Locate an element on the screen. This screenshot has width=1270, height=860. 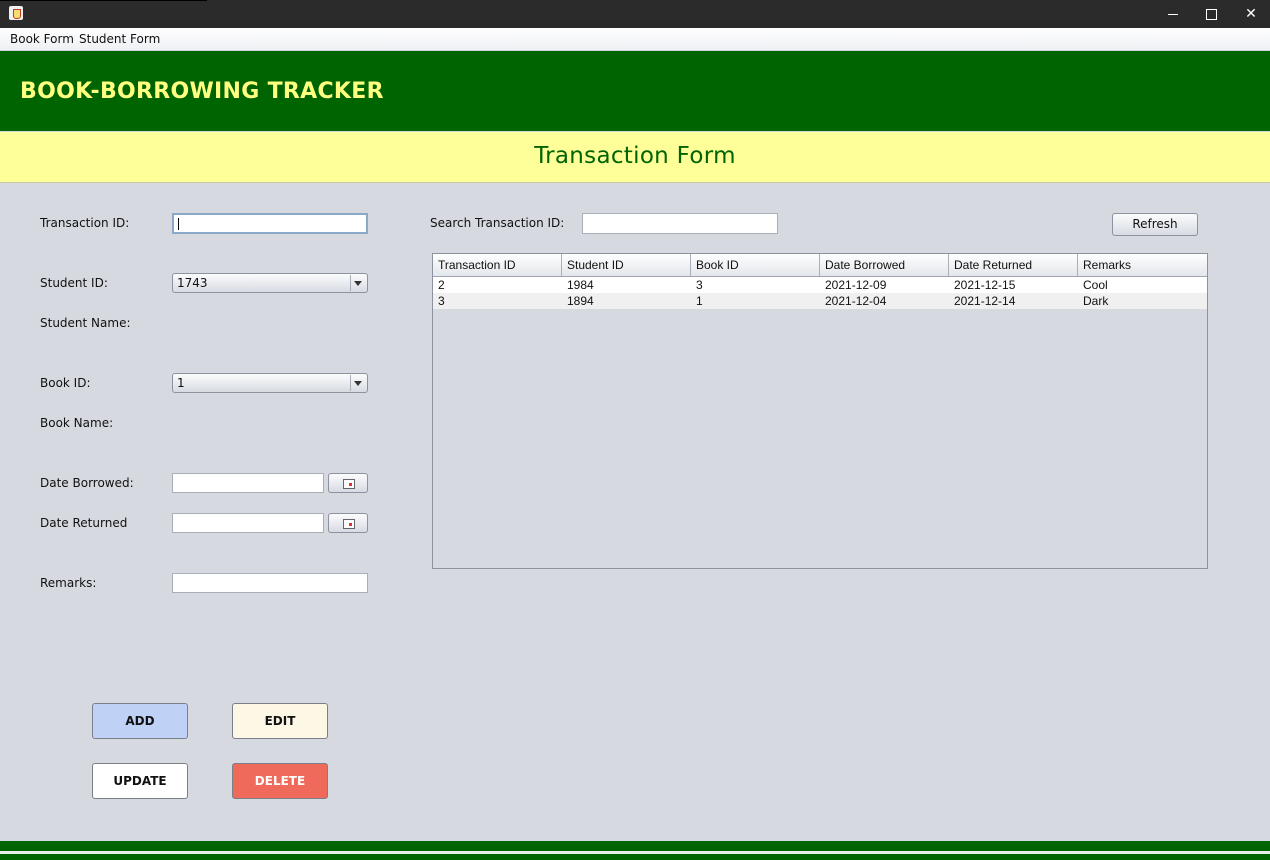
java-app-icon is located at coordinates (16, 13).